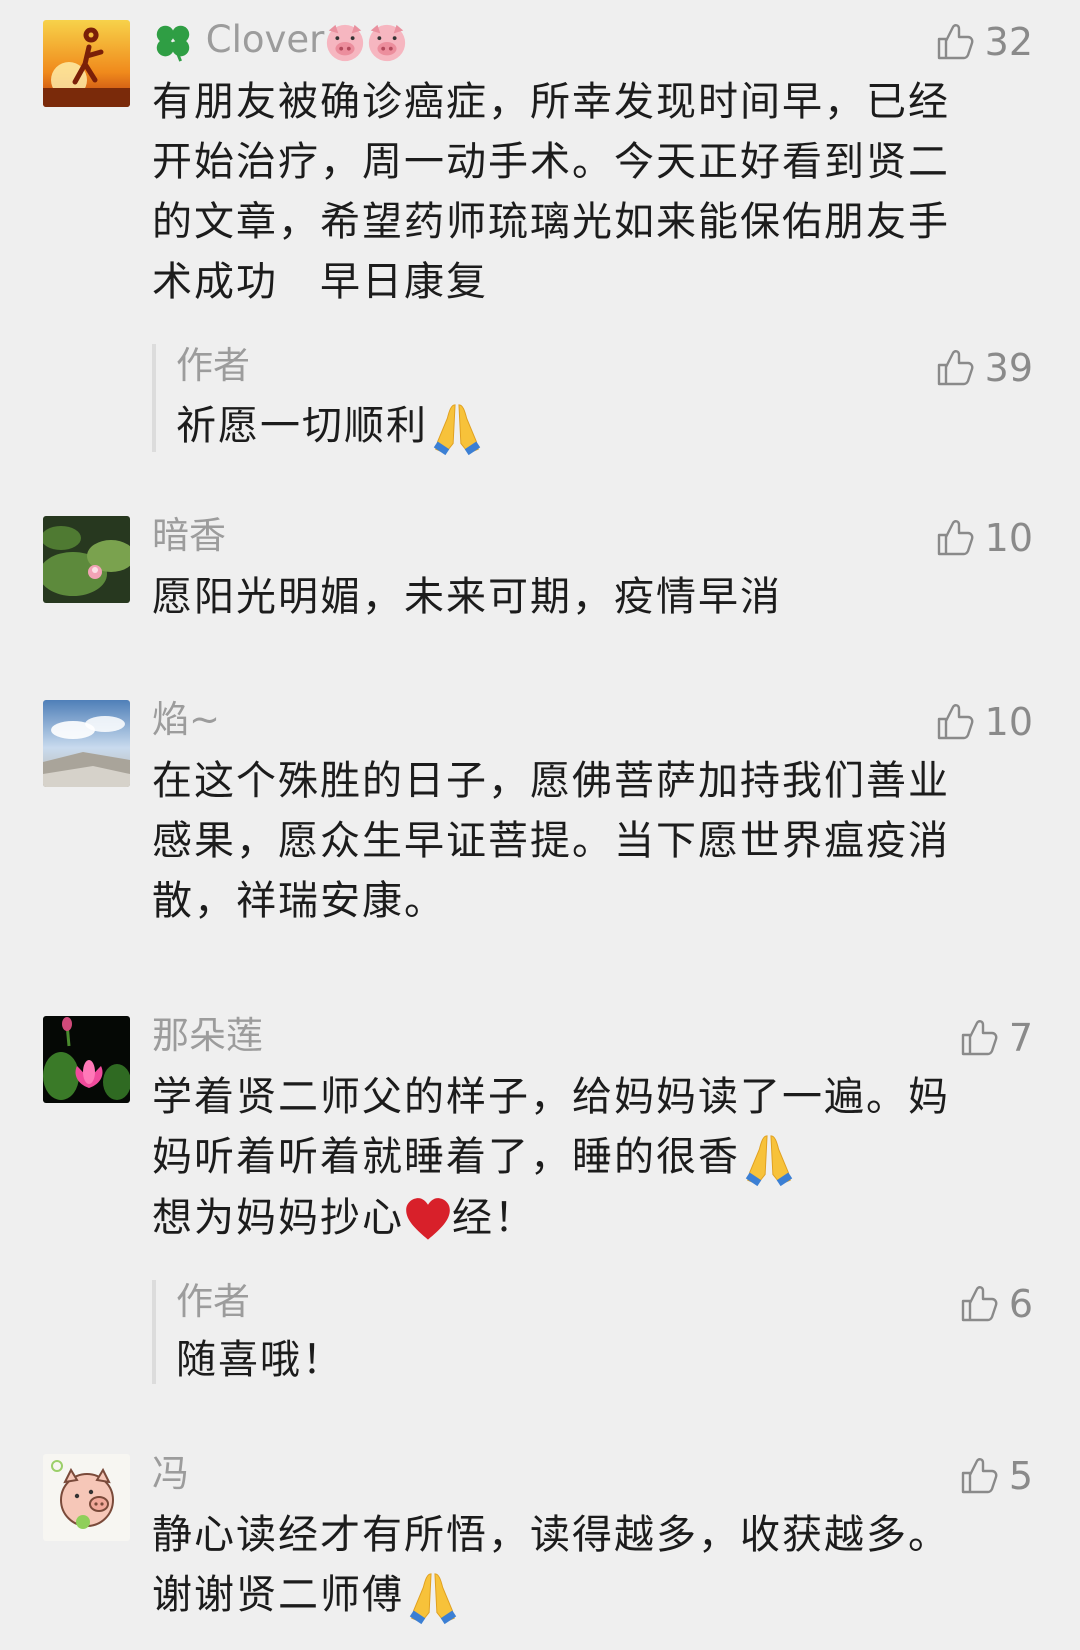  What do you see at coordinates (582, 1595) in the screenshot?
I see `comment-text-line: 谢谢贤二师傅` at bounding box center [582, 1595].